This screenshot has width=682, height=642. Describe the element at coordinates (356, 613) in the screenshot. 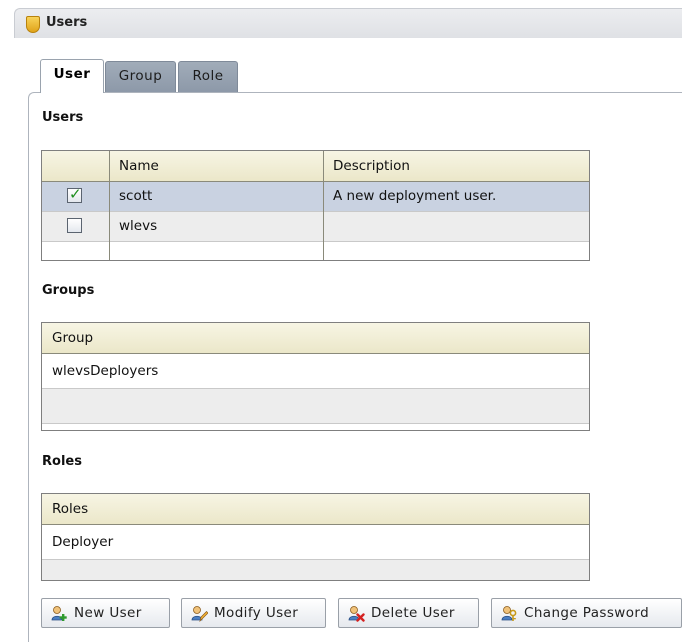

I see `delete-user-icon` at that location.